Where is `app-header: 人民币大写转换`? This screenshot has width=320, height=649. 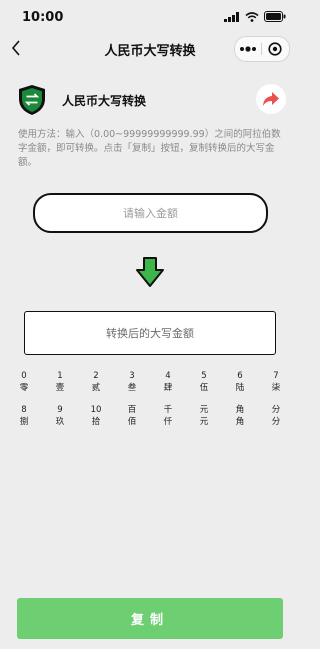
app-header: 人民币大写转换 is located at coordinates (153, 101).